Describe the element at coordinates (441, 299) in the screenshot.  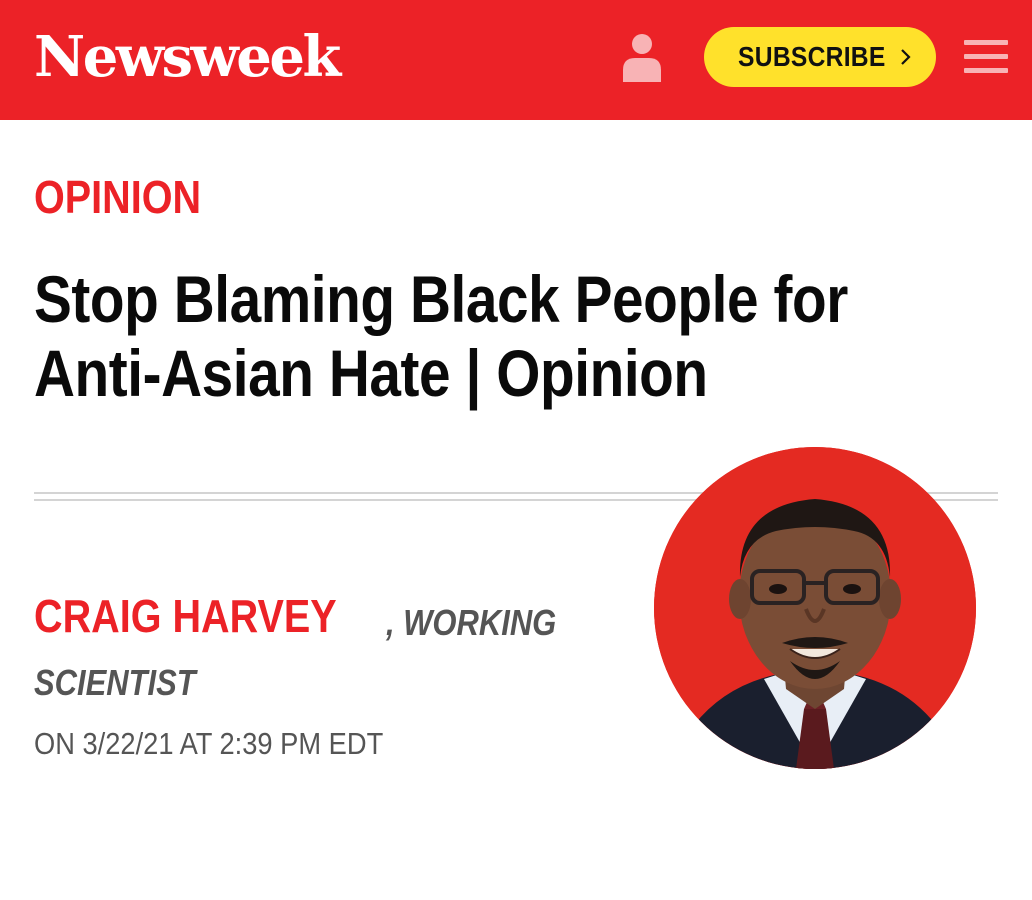
I see `headline-line-1: Stop Blaming Black People for` at that location.